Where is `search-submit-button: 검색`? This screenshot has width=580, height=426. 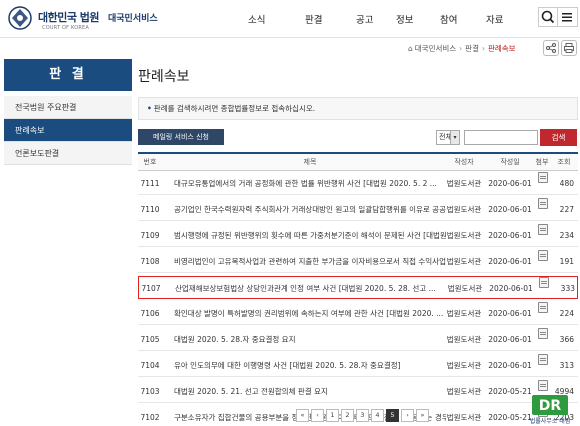
search-submit-button: 검색 is located at coordinates (558, 137).